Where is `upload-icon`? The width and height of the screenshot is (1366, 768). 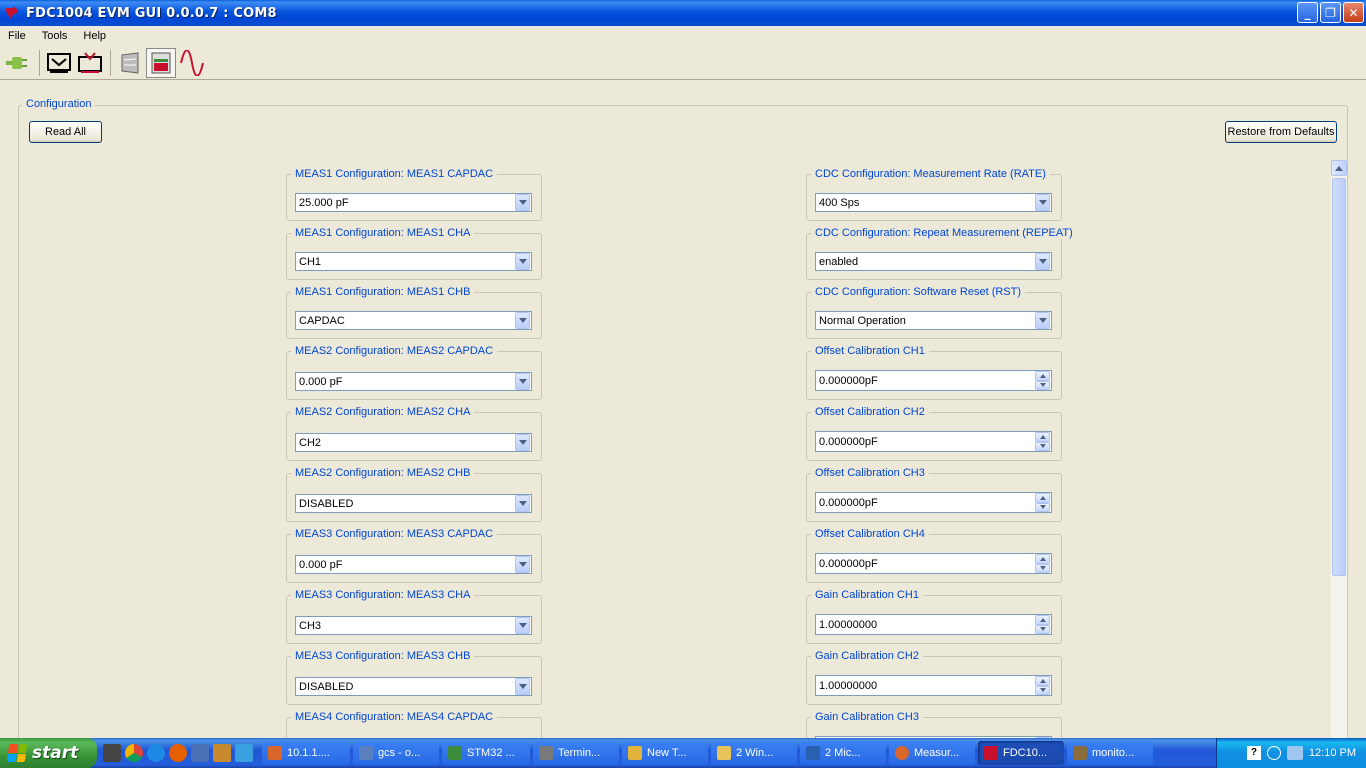
upload-icon is located at coordinates (90, 62).